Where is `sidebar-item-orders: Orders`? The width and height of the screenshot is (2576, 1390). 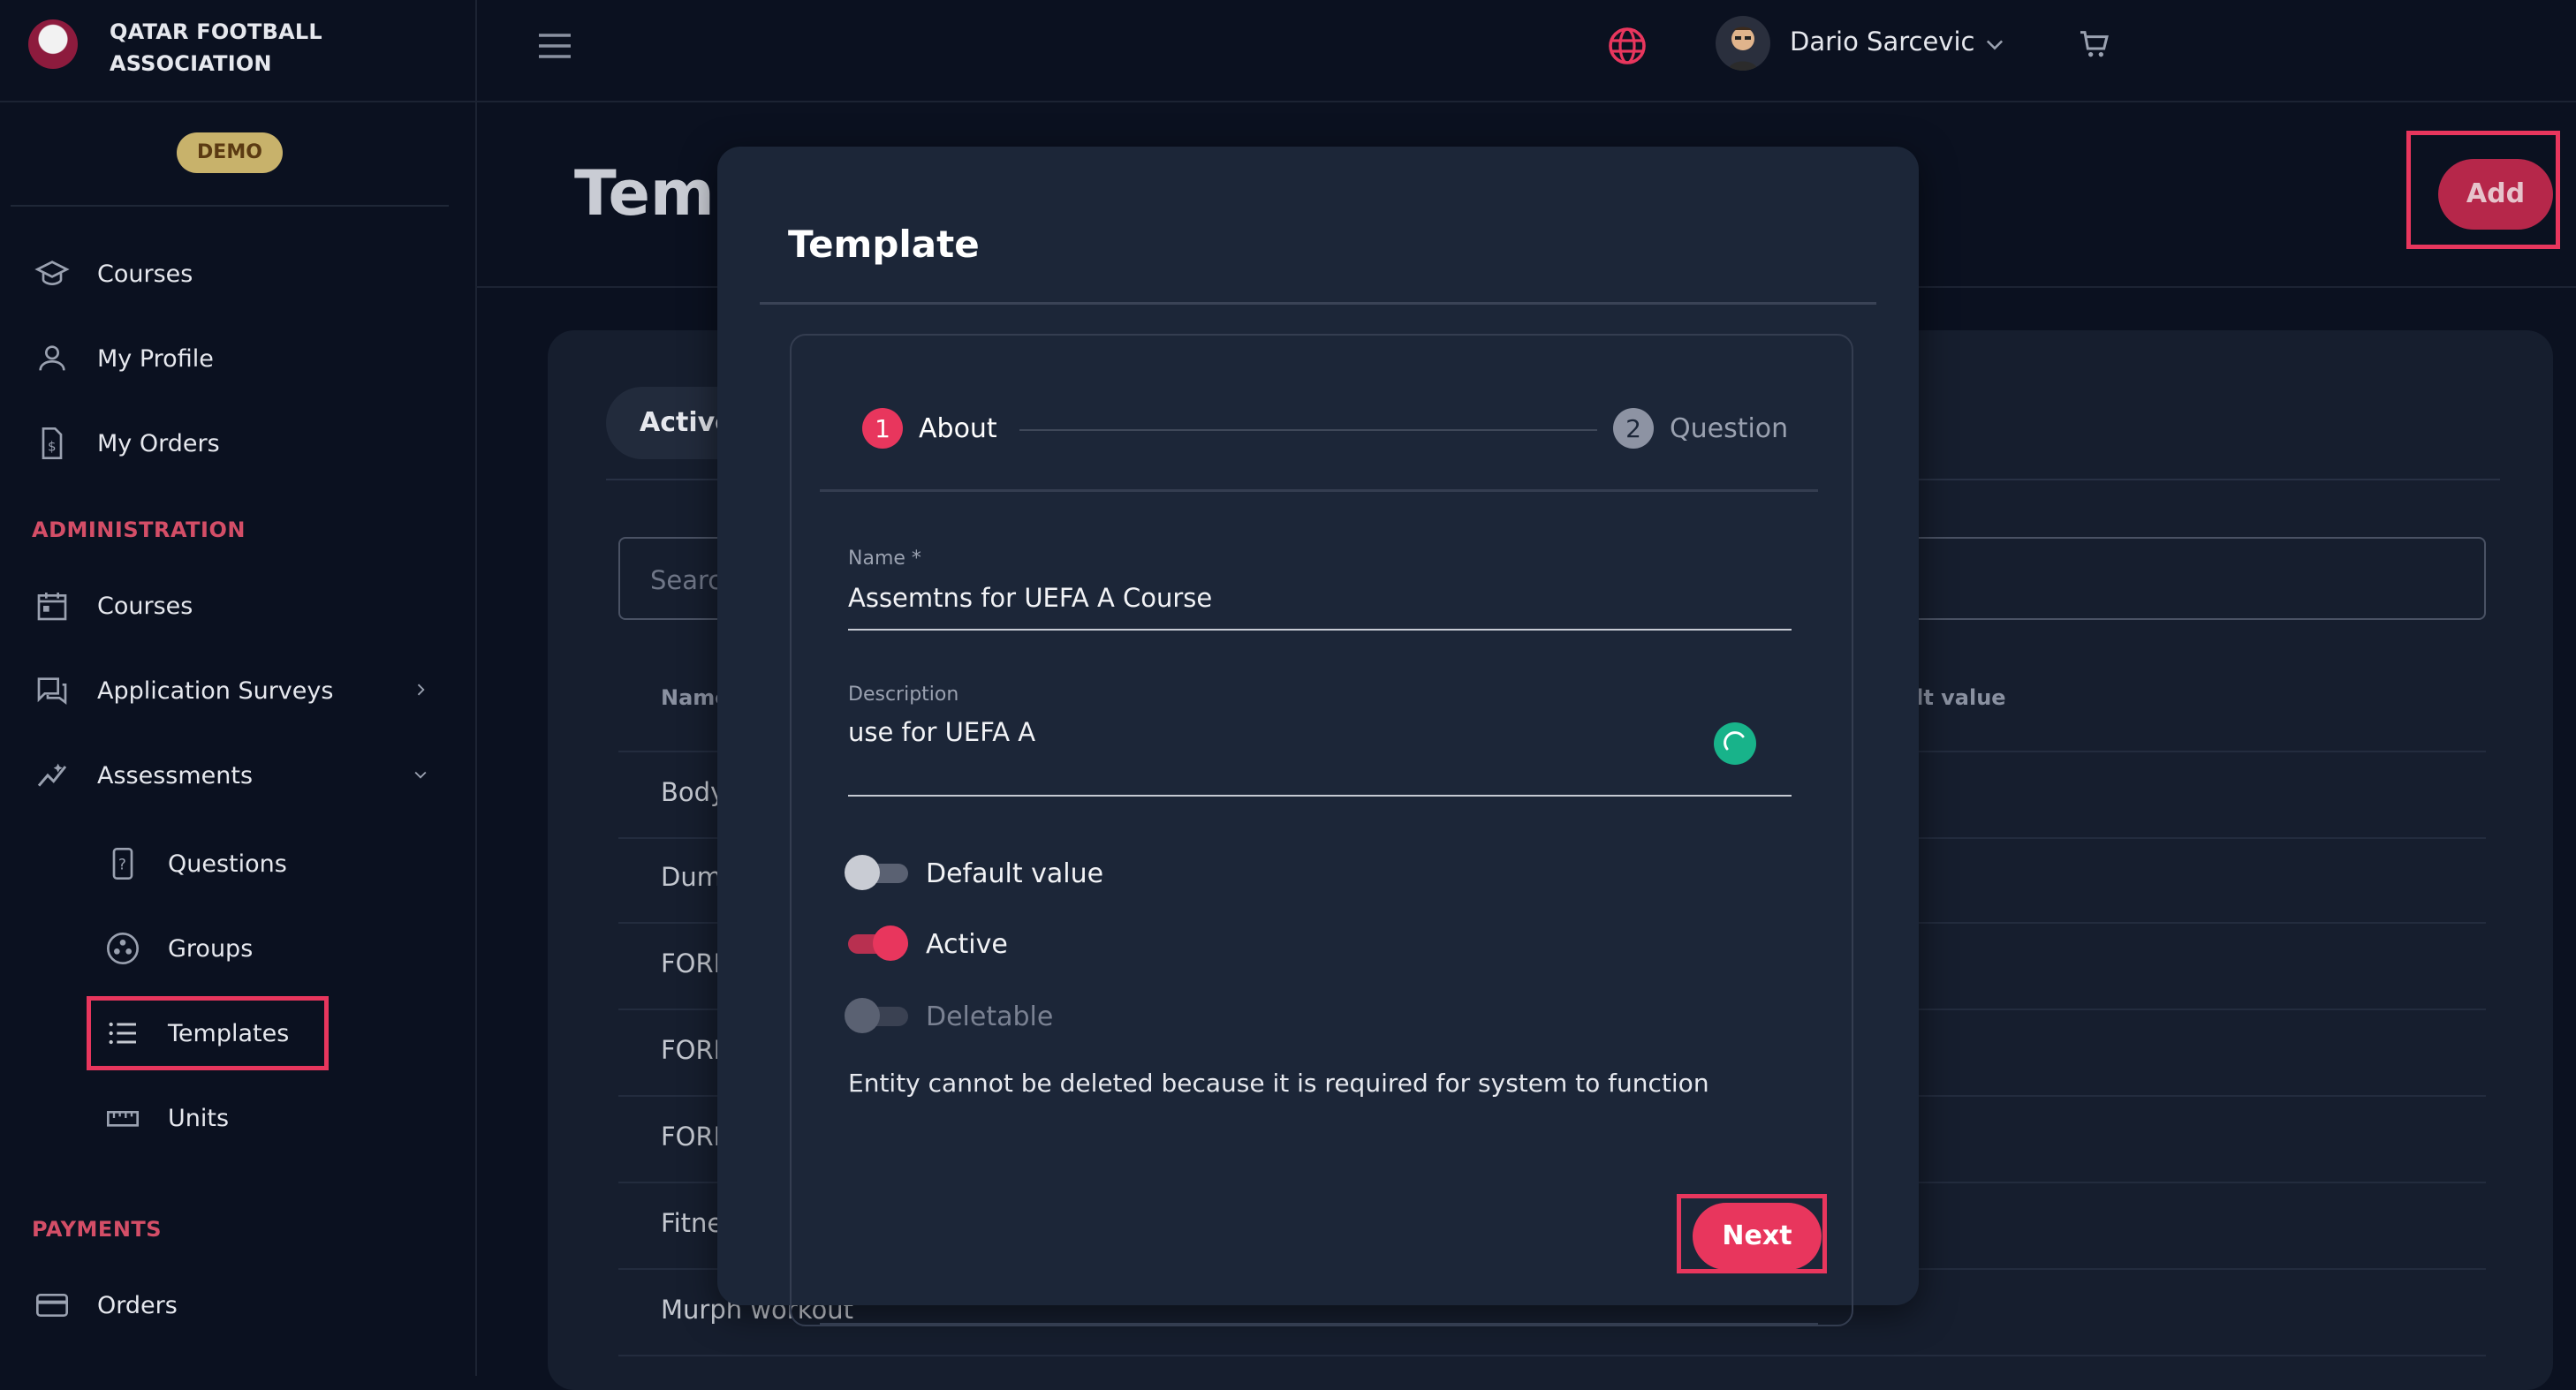
sidebar-item-orders: Orders is located at coordinates (105, 1305).